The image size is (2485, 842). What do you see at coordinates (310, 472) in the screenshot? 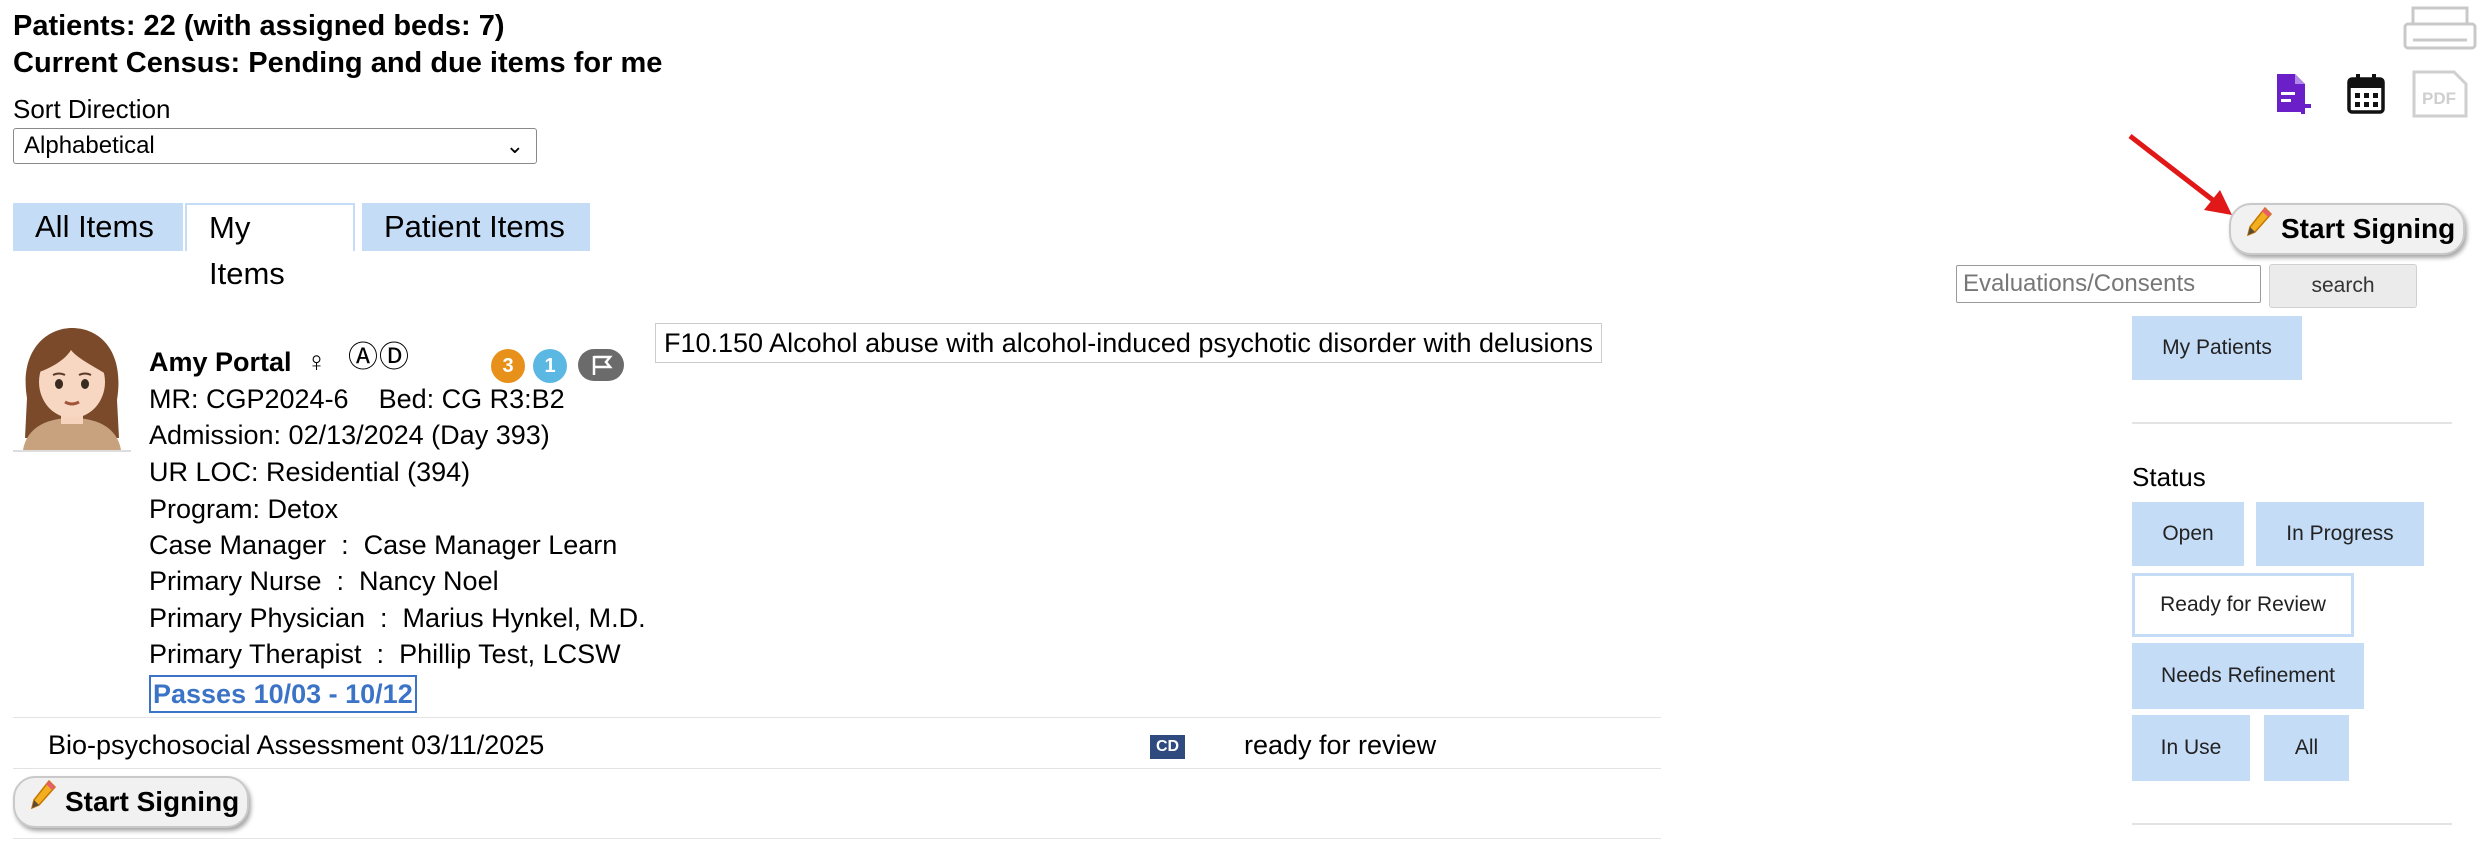
I see `ur-loc-line: UR LOC: Residential (394)` at bounding box center [310, 472].